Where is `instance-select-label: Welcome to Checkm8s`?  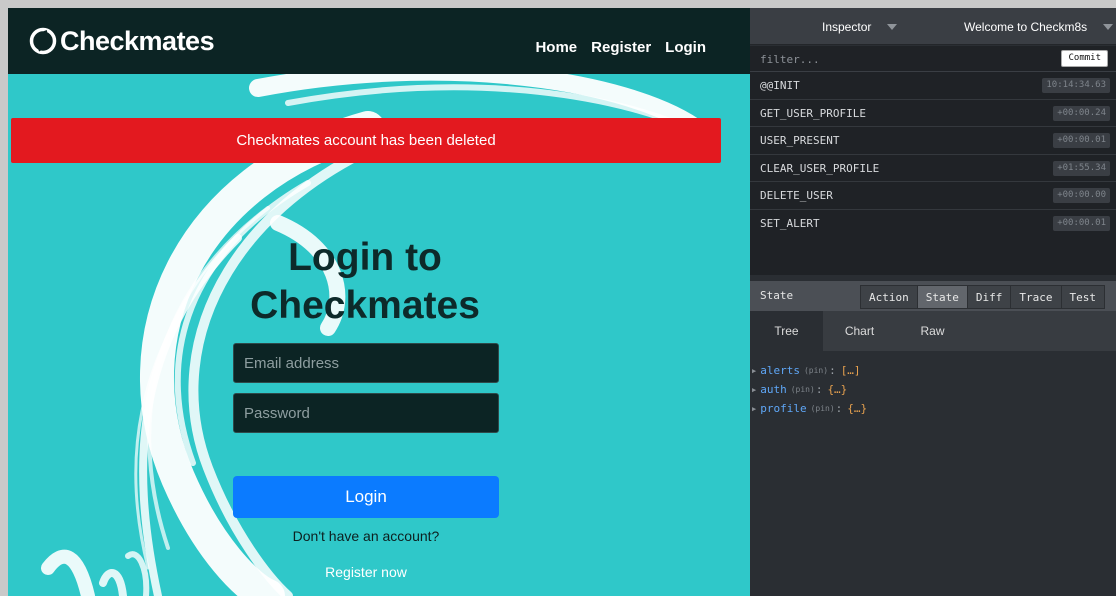 instance-select-label: Welcome to Checkm8s is located at coordinates (1026, 26).